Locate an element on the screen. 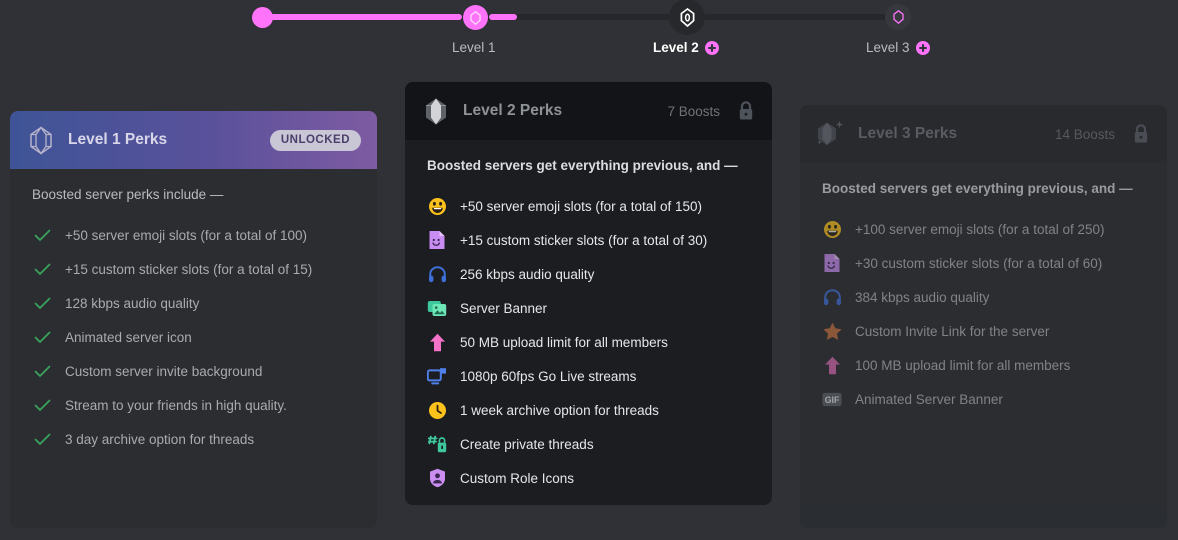 The image size is (1178, 540). list-item: 100 MB upload limit for all members is located at coordinates (984, 365).